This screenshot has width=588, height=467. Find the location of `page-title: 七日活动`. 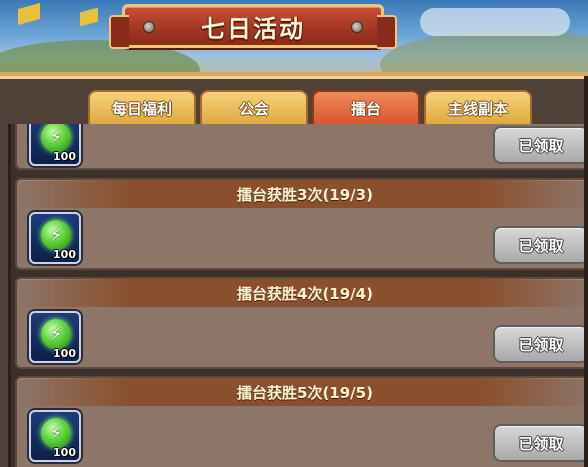

page-title: 七日活动 is located at coordinates (253, 28).